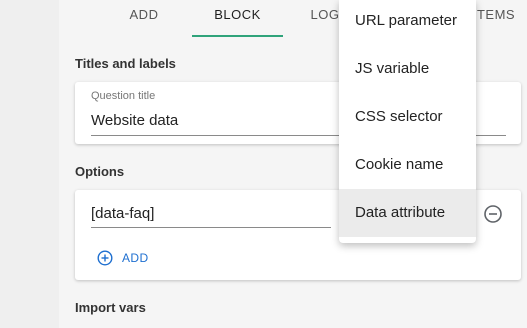 This screenshot has width=527, height=328. What do you see at coordinates (237, 36) in the screenshot?
I see `active-tab-indicator` at bounding box center [237, 36].